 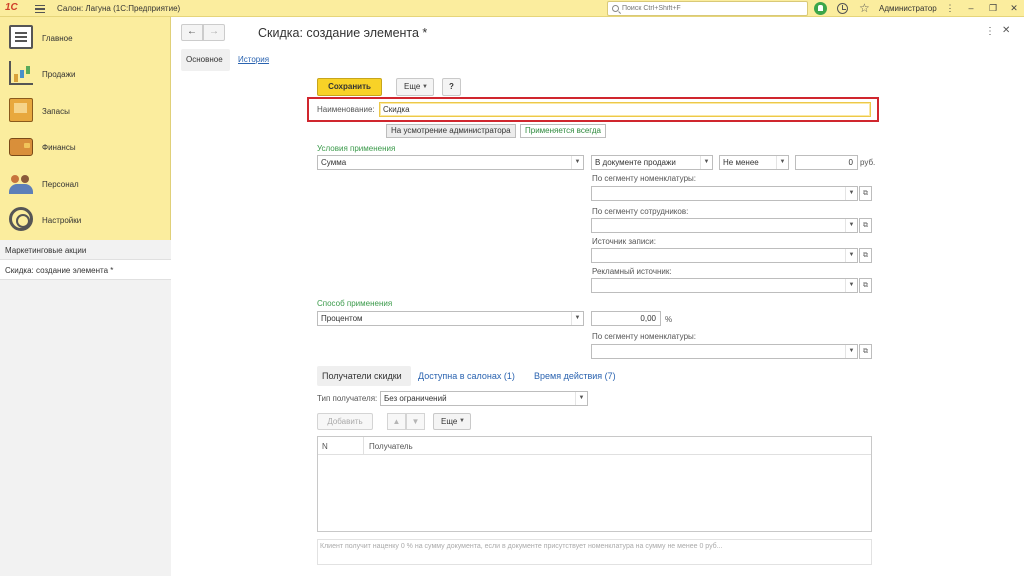 I want to click on table-more-label: Еще, so click(x=449, y=421).